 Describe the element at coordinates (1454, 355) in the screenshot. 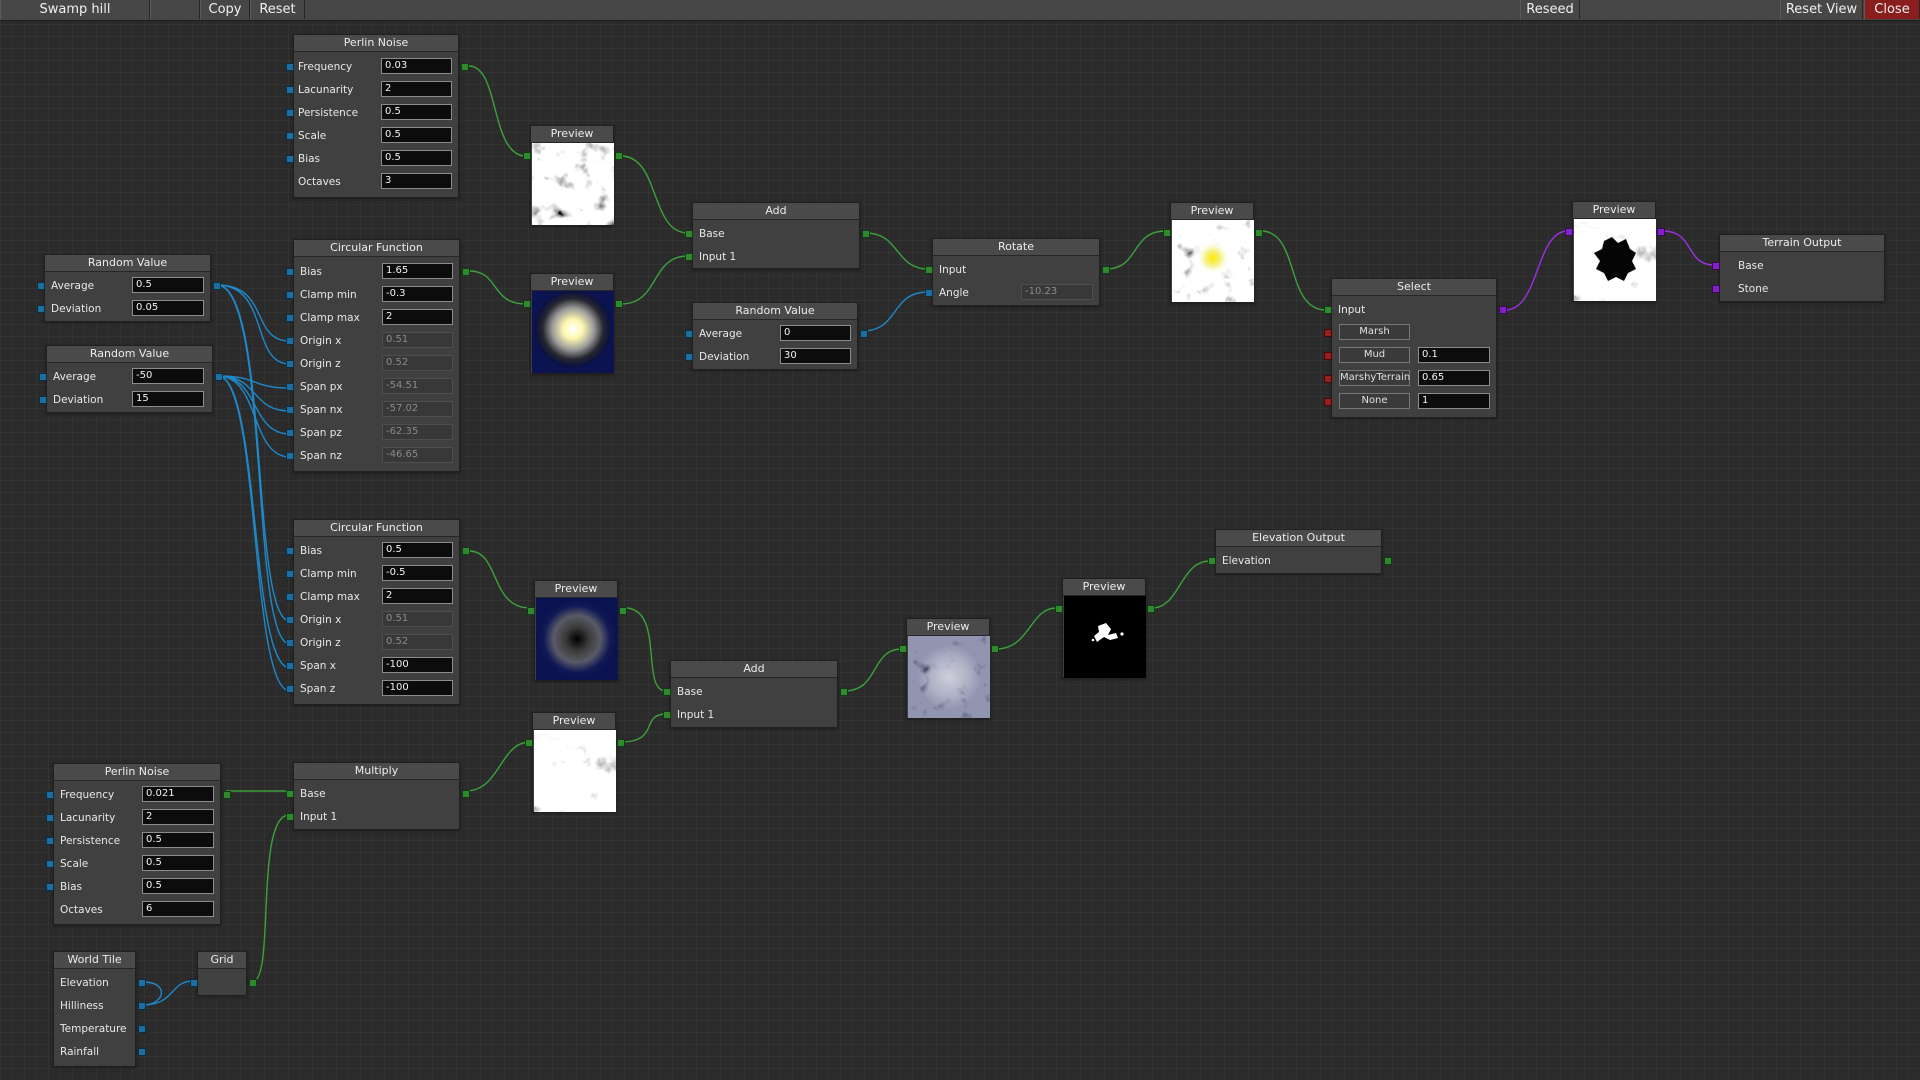

I see `mud-threshold-field: 0.1` at that location.